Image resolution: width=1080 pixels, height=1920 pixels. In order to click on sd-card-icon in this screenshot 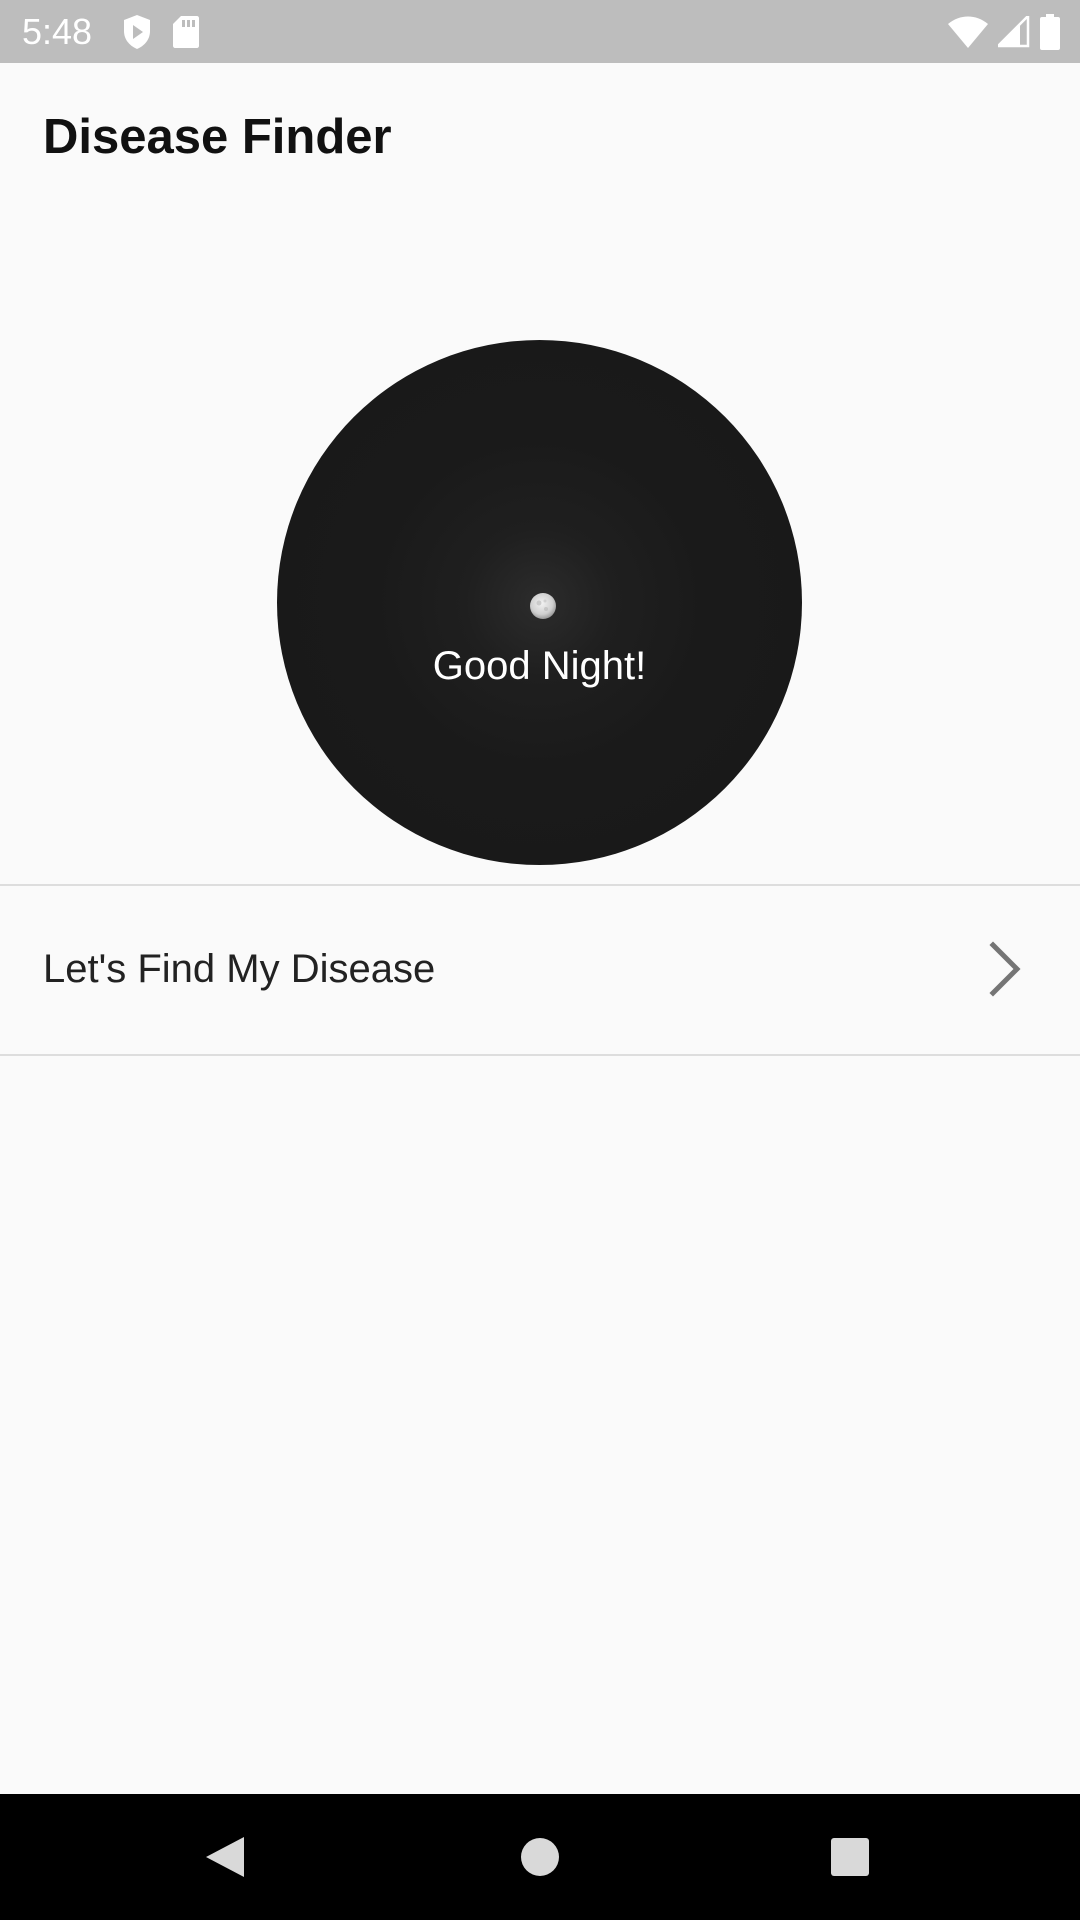, I will do `click(186, 32)`.